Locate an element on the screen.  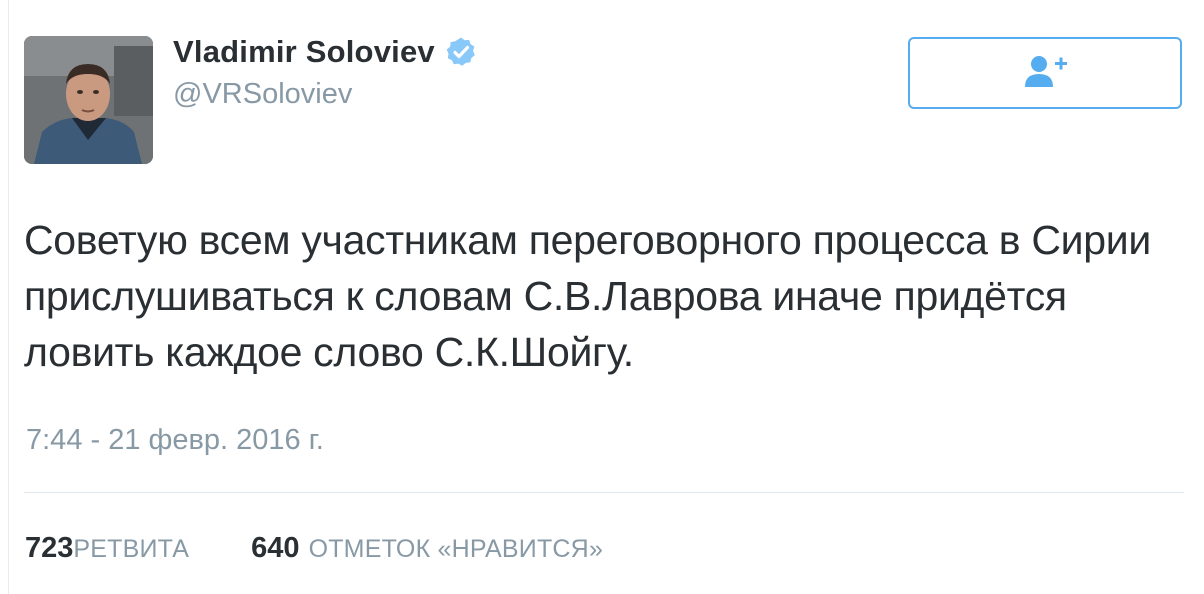
tweet-stats: 723РЕТВИТА 640 ОТМЕТОК «НРАВИТСЯ» is located at coordinates (314, 548).